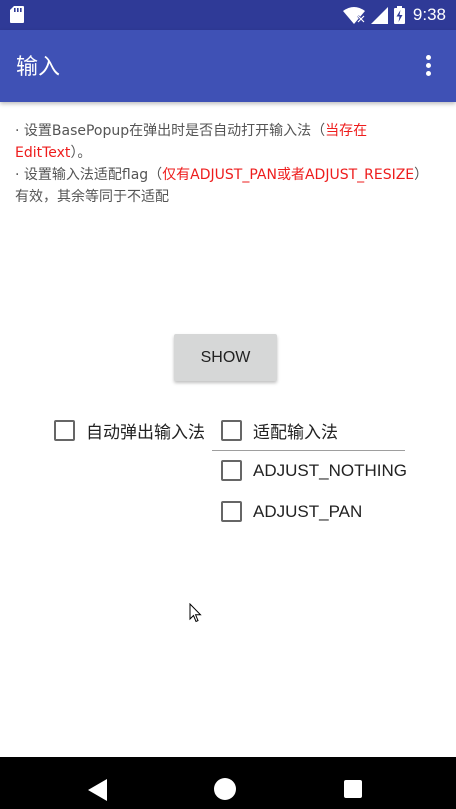 The width and height of the screenshot is (456, 809). What do you see at coordinates (170, 131) in the screenshot?
I see `desc-line1-prefix: · 设置BasePopup在弹出时是否自动打开输入法（` at bounding box center [170, 131].